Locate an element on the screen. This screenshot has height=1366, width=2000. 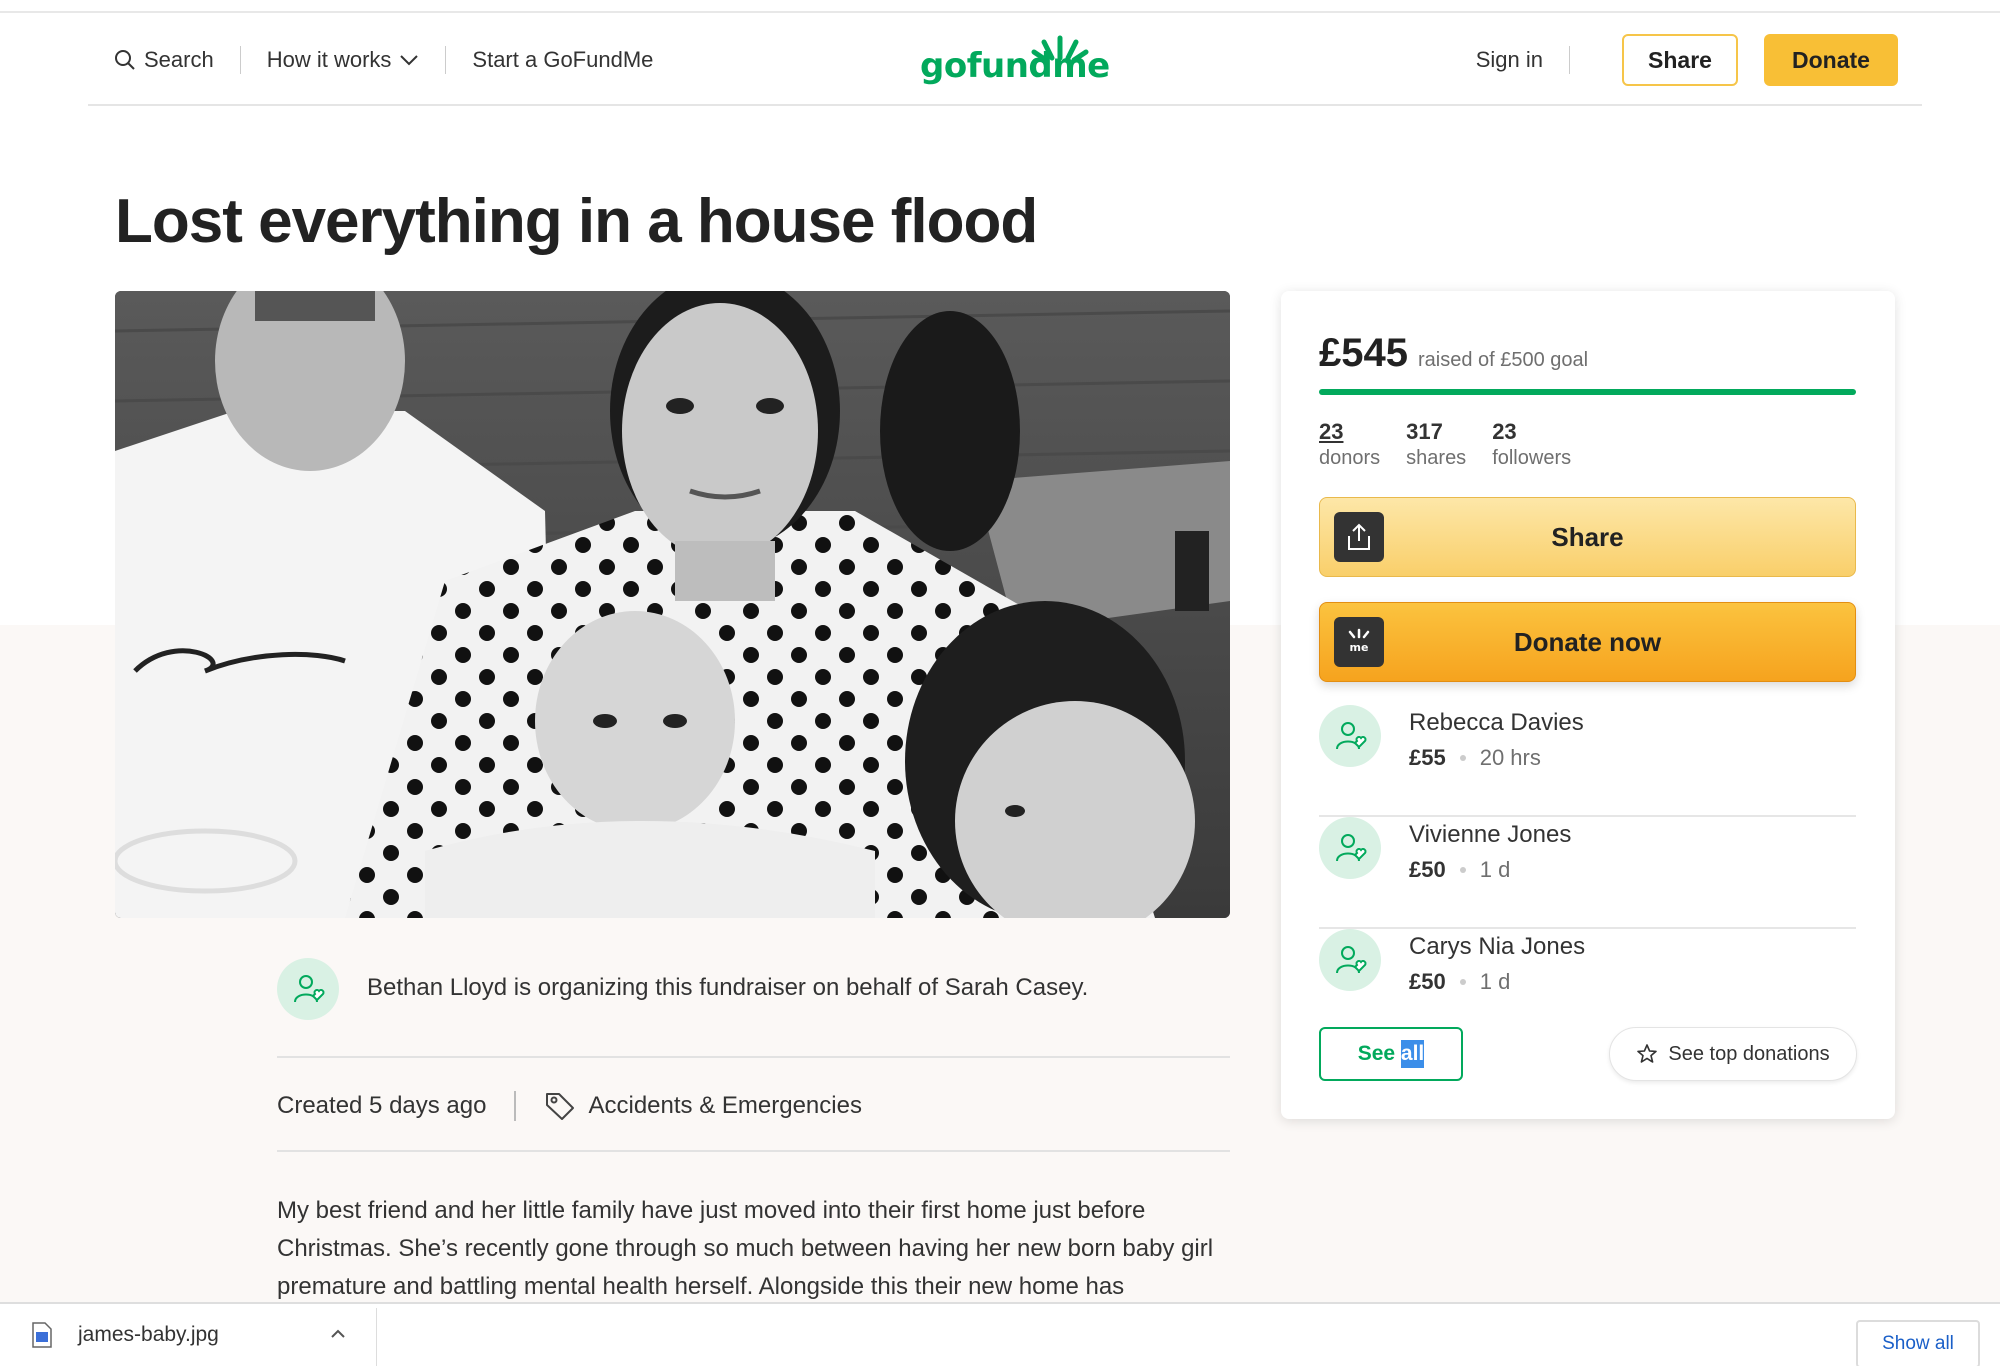
header-nav-left: Search How it works Start a GoFundMe is located at coordinates (383, 60).